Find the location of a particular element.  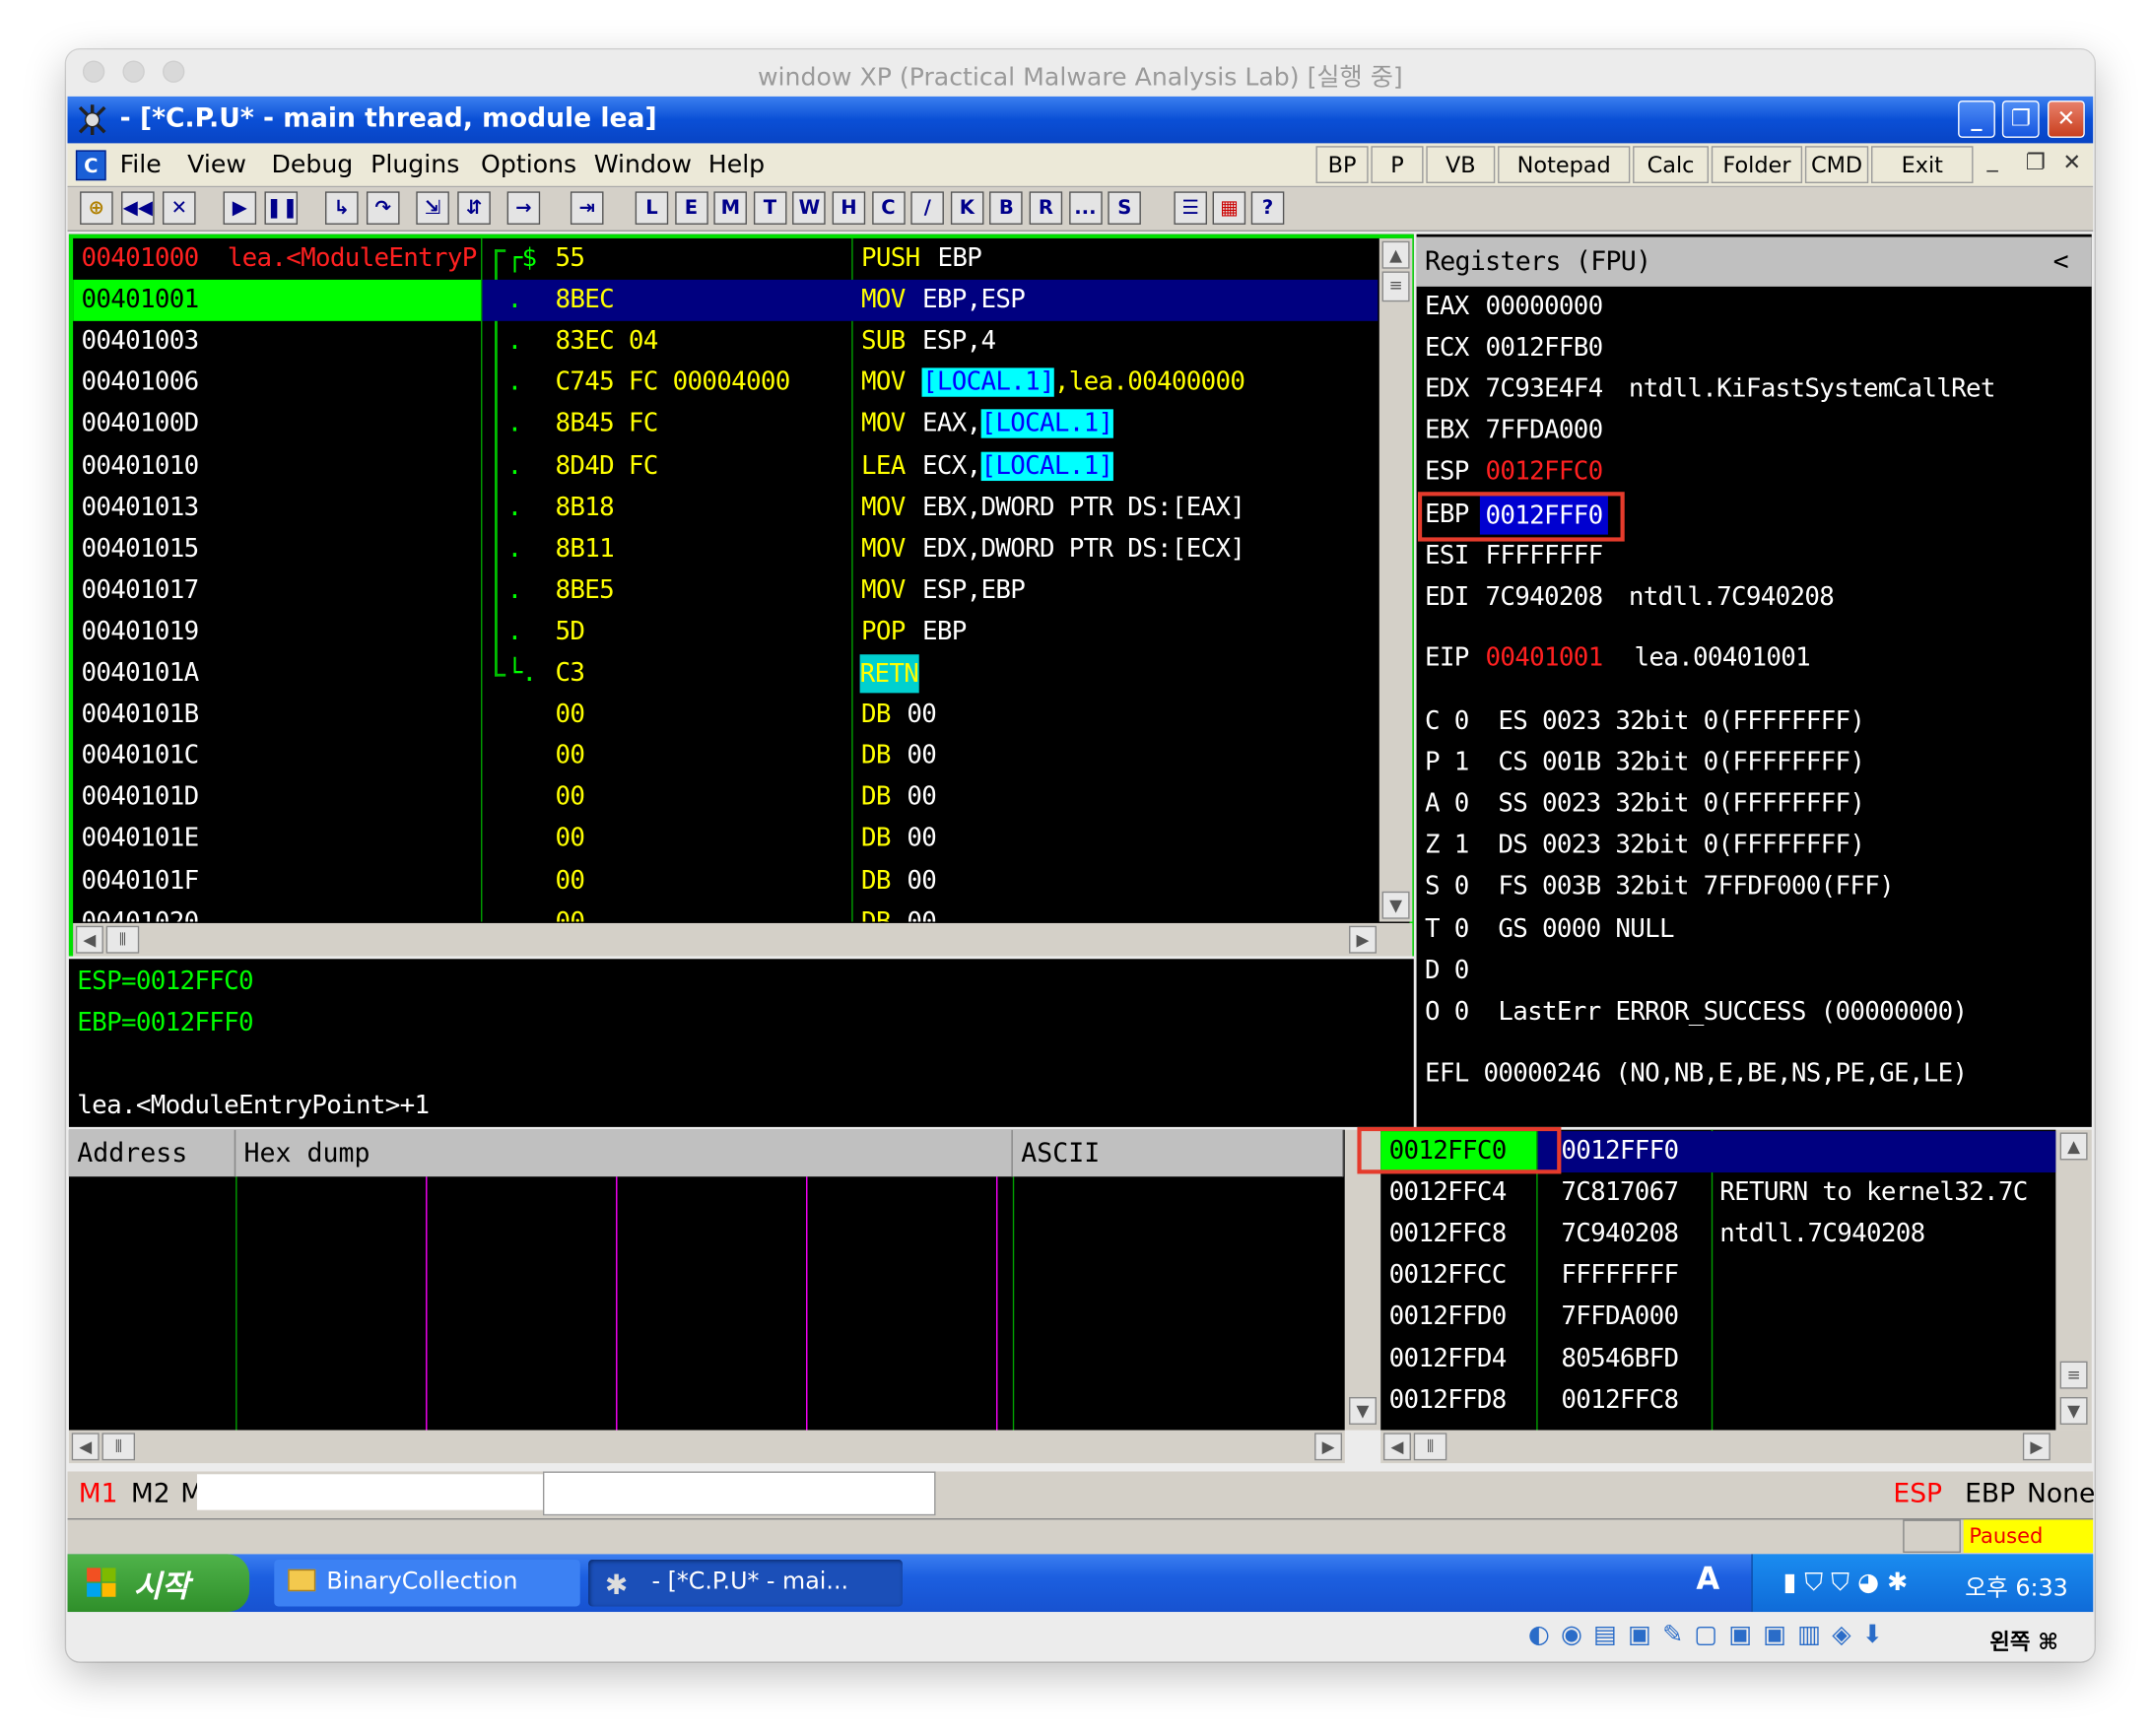

colors-icon: ▦ is located at coordinates (1229, 208).